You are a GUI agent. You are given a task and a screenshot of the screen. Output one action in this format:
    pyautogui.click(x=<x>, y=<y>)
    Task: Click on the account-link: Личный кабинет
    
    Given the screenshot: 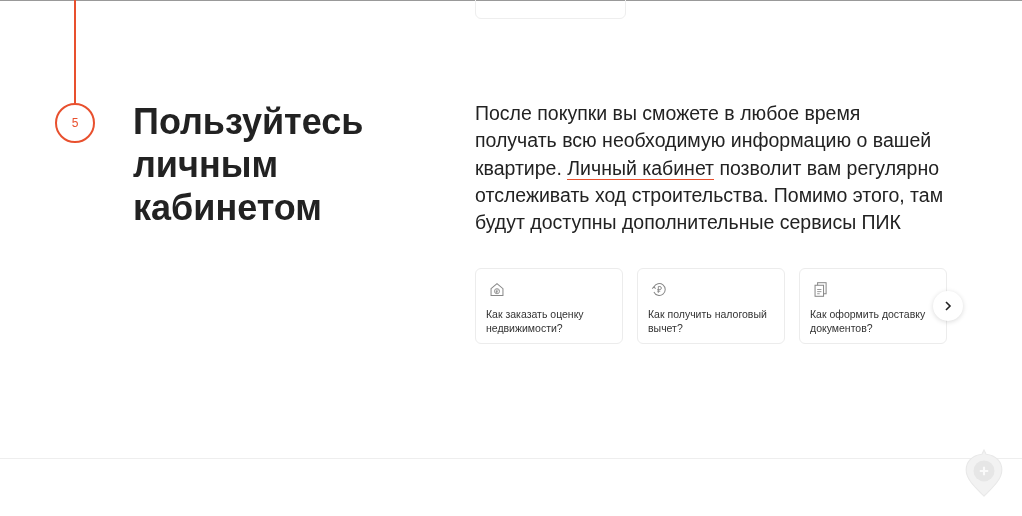 What is the action you would take?
    pyautogui.click(x=640, y=168)
    